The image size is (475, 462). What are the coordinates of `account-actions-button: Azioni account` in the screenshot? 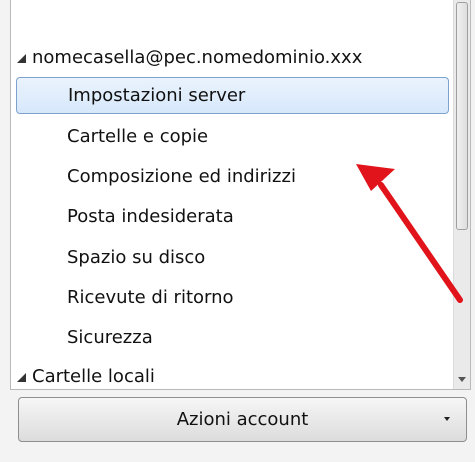 It's located at (242, 419).